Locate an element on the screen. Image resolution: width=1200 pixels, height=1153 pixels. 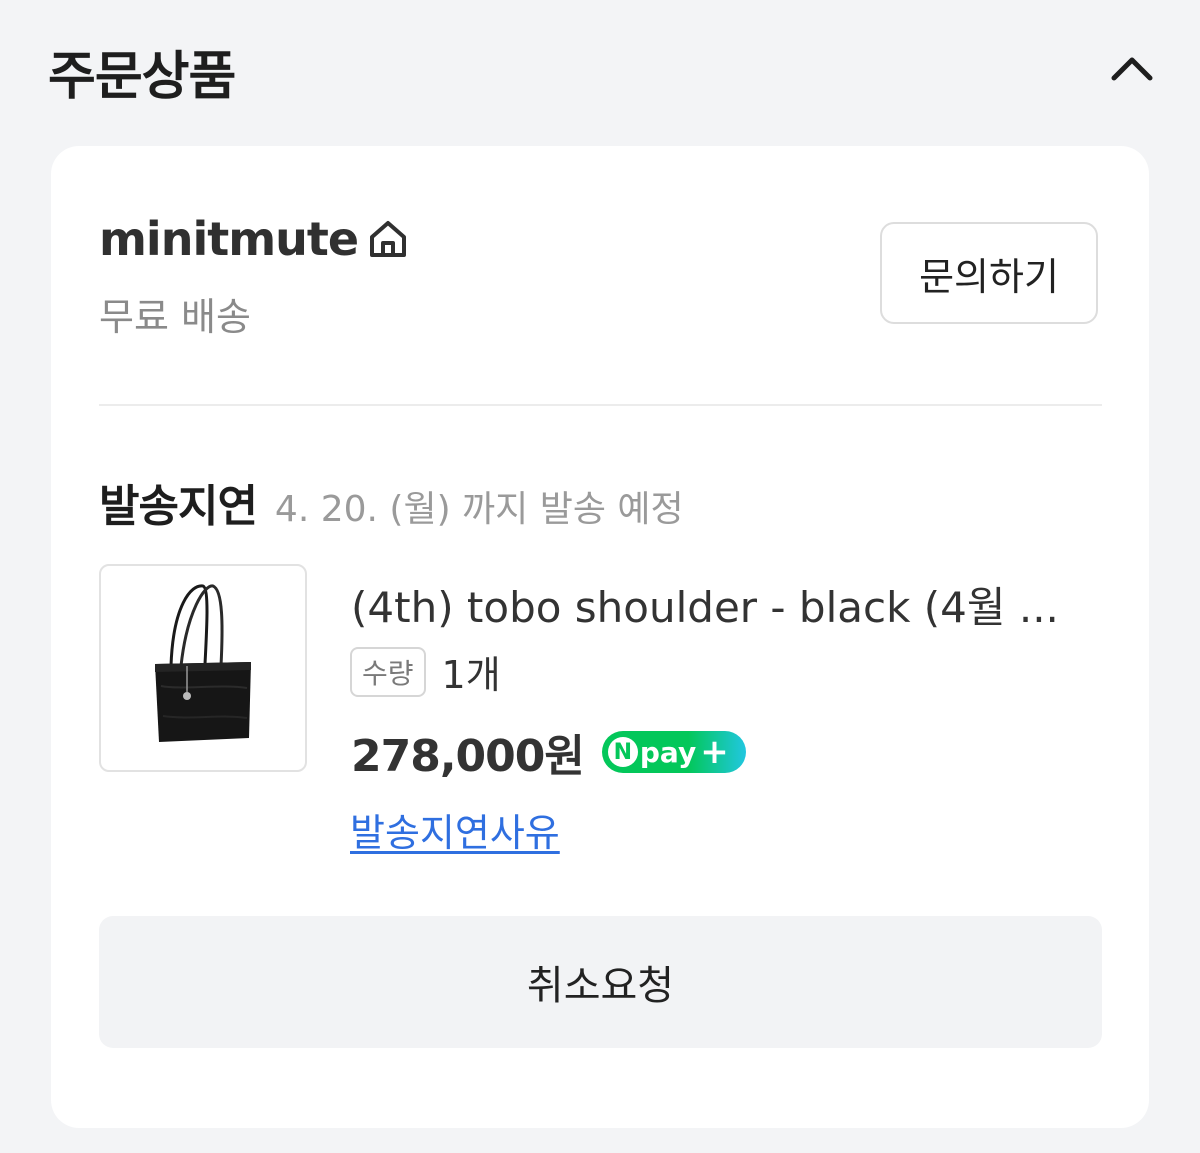
section-header: 주문상품 is located at coordinates (603, 70).